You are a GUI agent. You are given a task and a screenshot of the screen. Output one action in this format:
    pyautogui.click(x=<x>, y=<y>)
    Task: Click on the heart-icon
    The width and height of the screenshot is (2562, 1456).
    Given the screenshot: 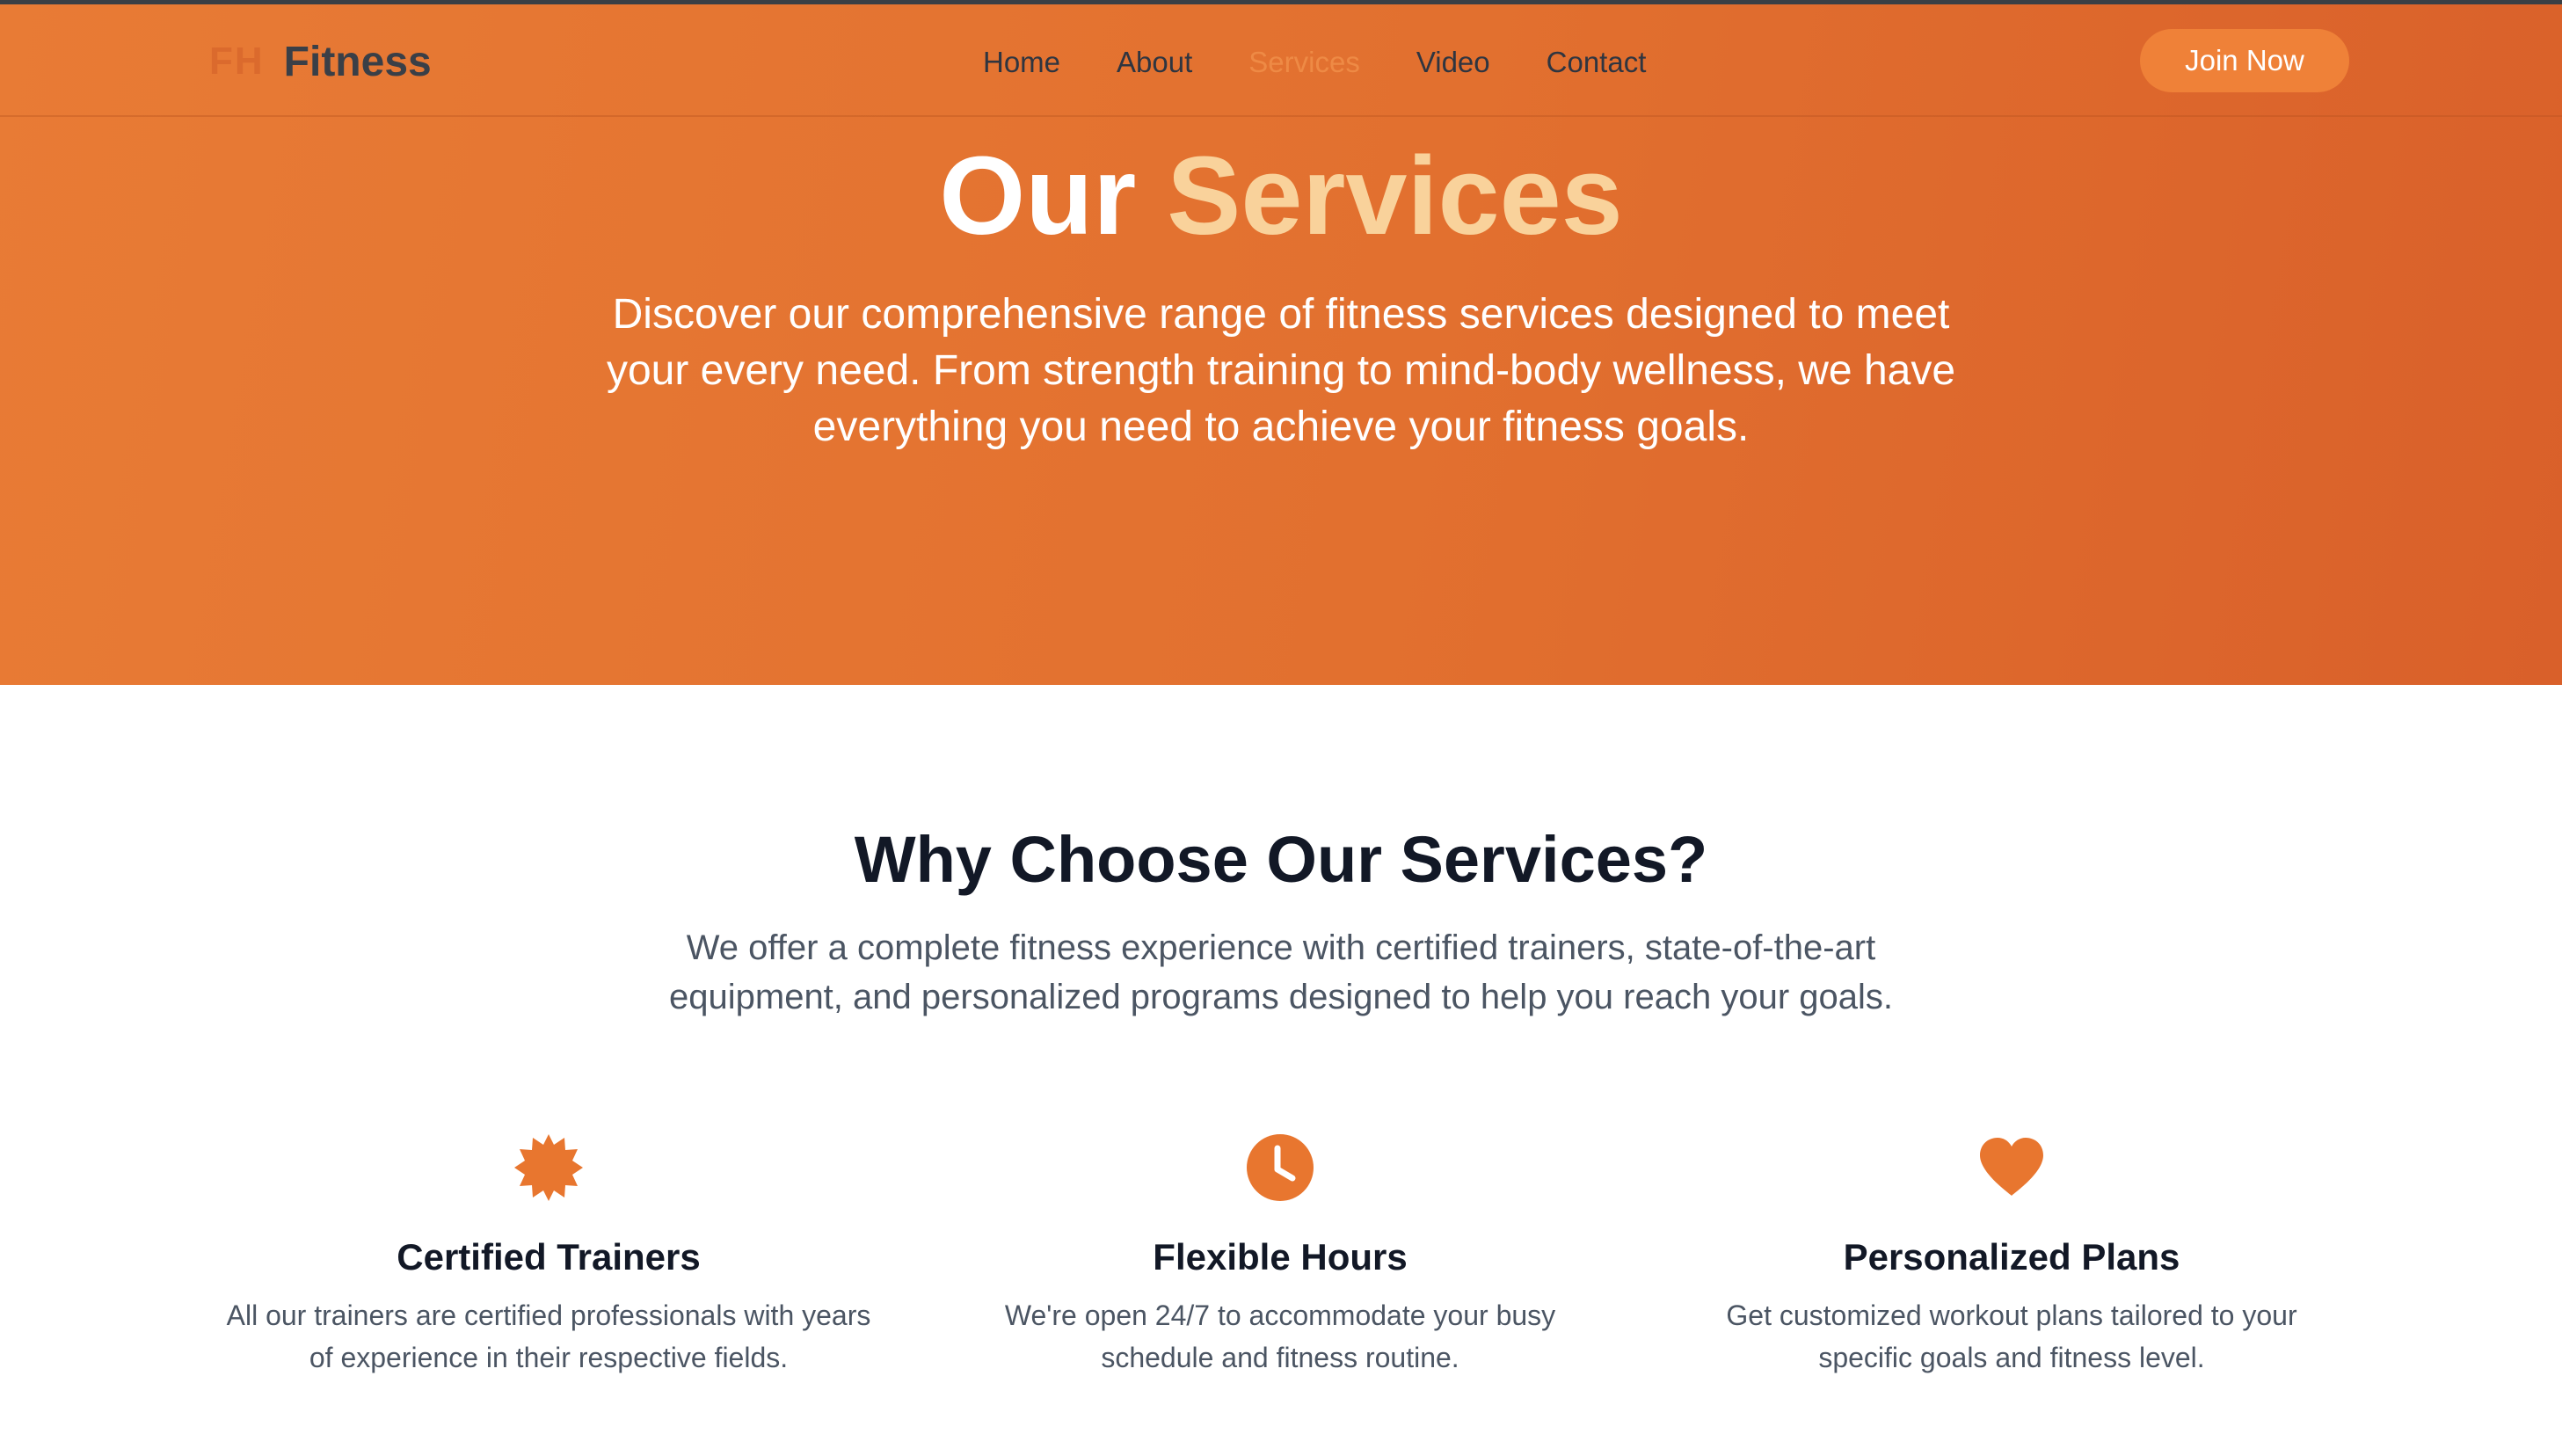 What is the action you would take?
    pyautogui.click(x=2011, y=1167)
    